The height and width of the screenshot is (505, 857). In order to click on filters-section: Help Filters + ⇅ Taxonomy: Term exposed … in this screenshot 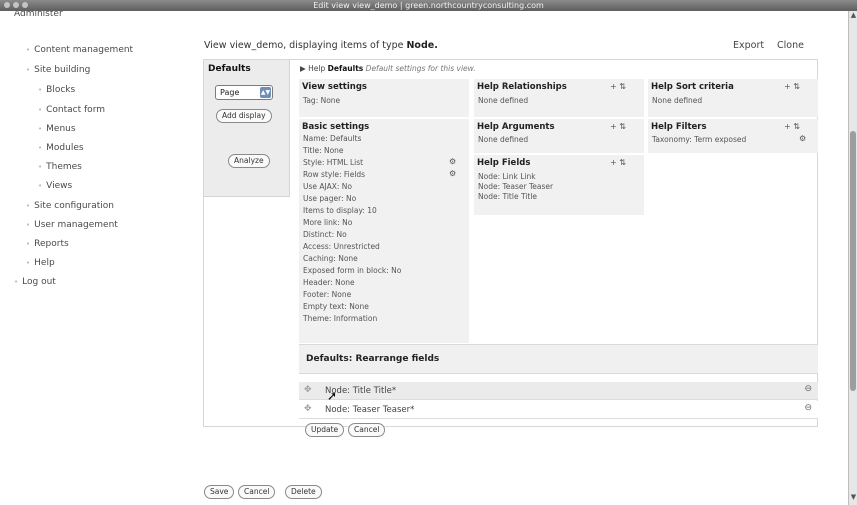, I will do `click(733, 136)`.